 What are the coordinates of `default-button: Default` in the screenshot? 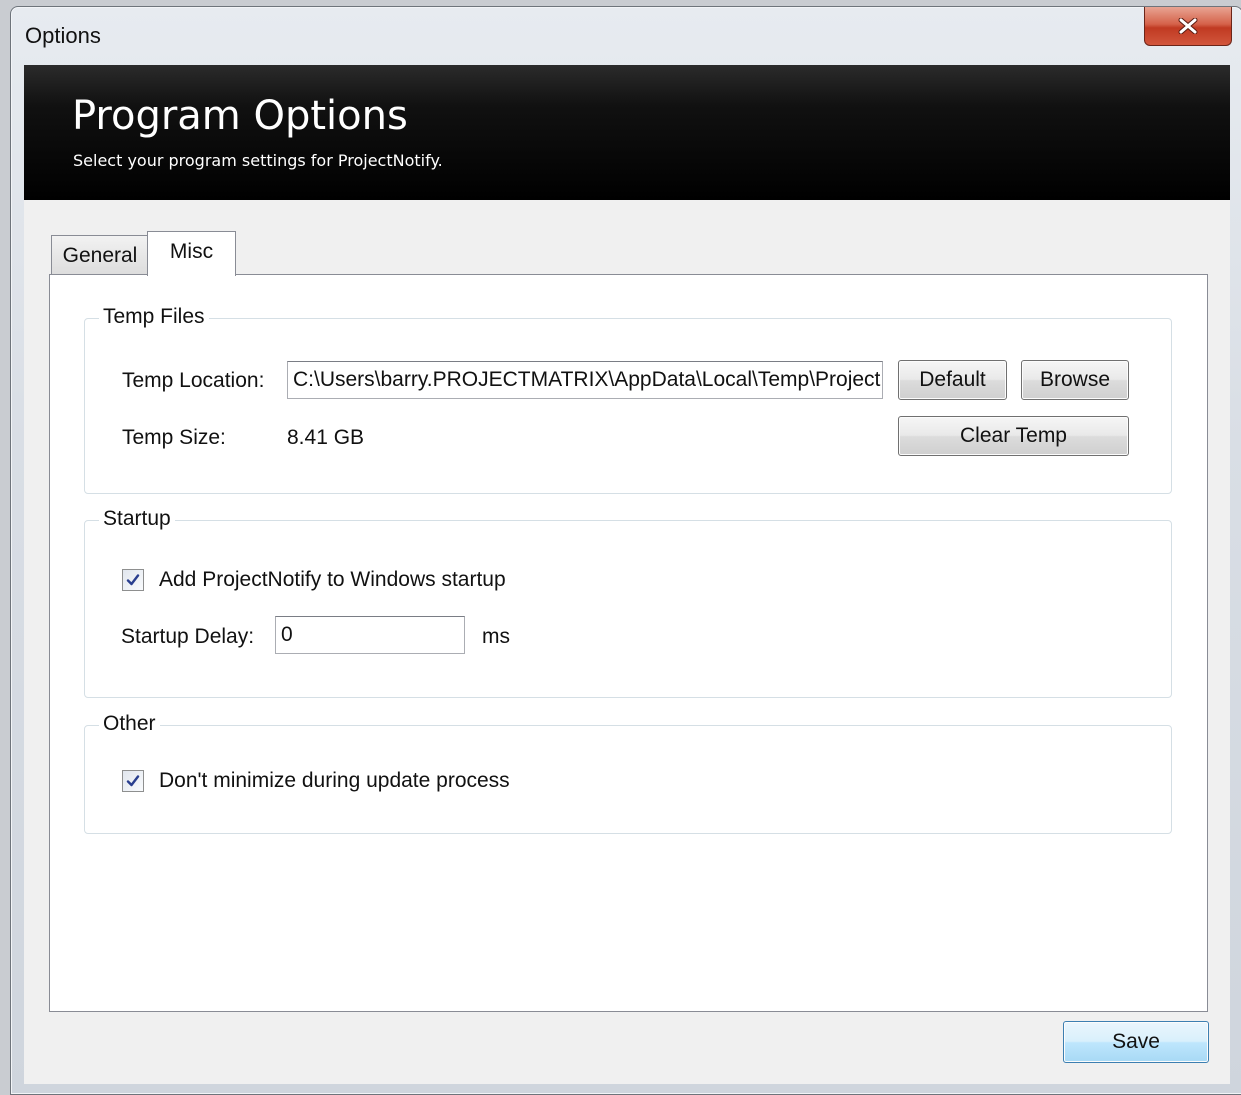 It's located at (952, 380).